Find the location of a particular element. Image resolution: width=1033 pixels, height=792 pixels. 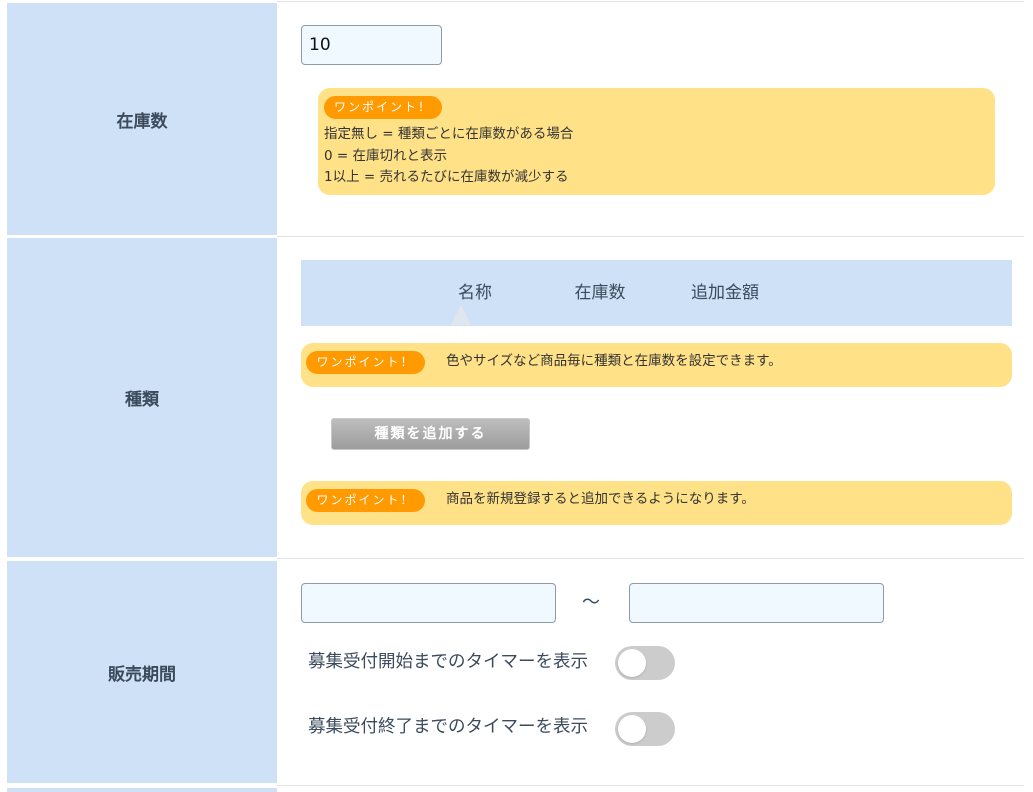

stock-quantity-input is located at coordinates (371, 45).